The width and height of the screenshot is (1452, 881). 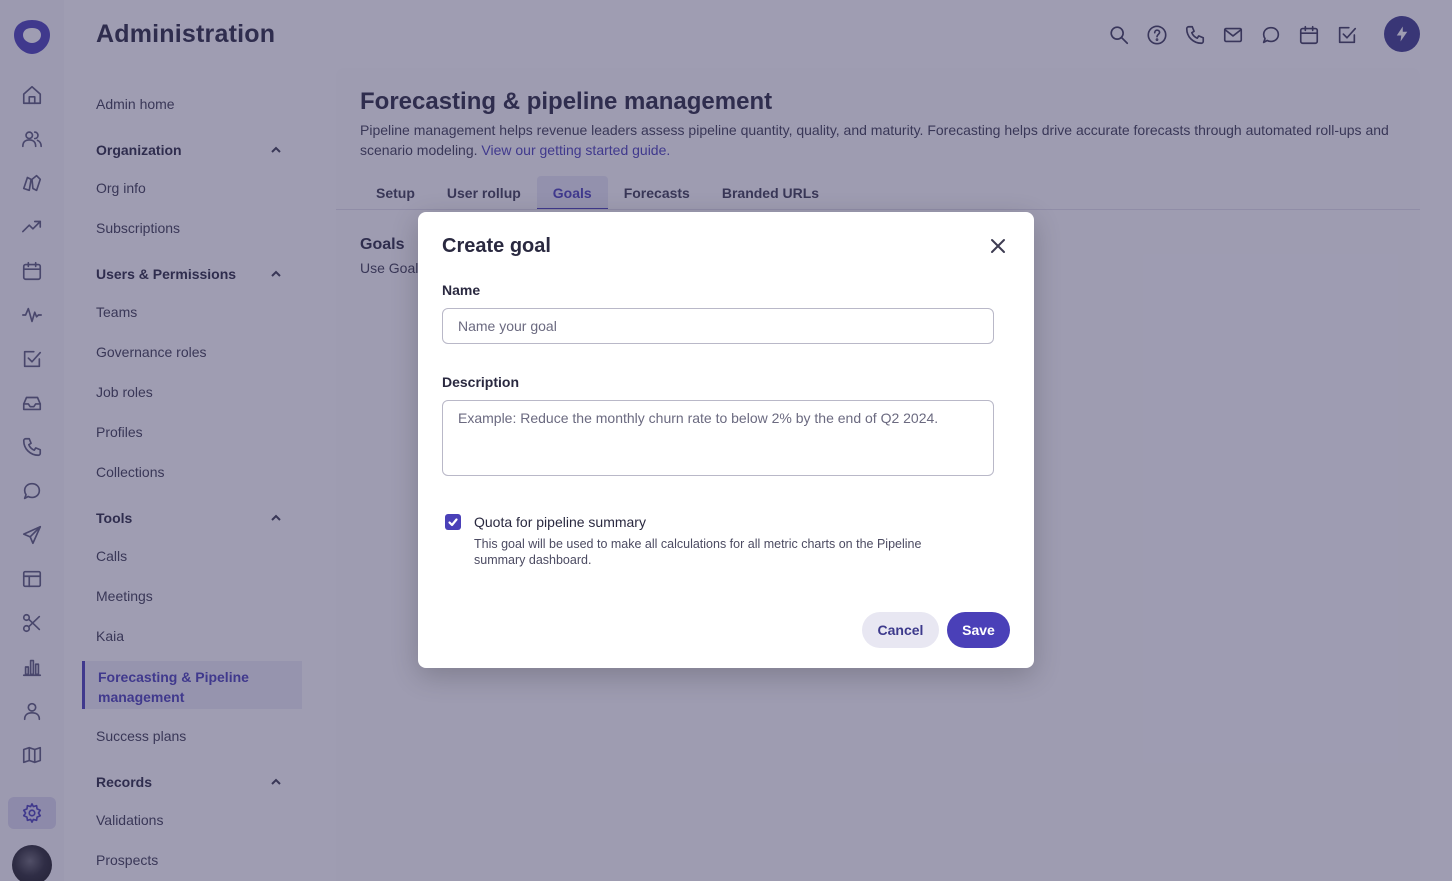 I want to click on name-label: Name, so click(x=461, y=290).